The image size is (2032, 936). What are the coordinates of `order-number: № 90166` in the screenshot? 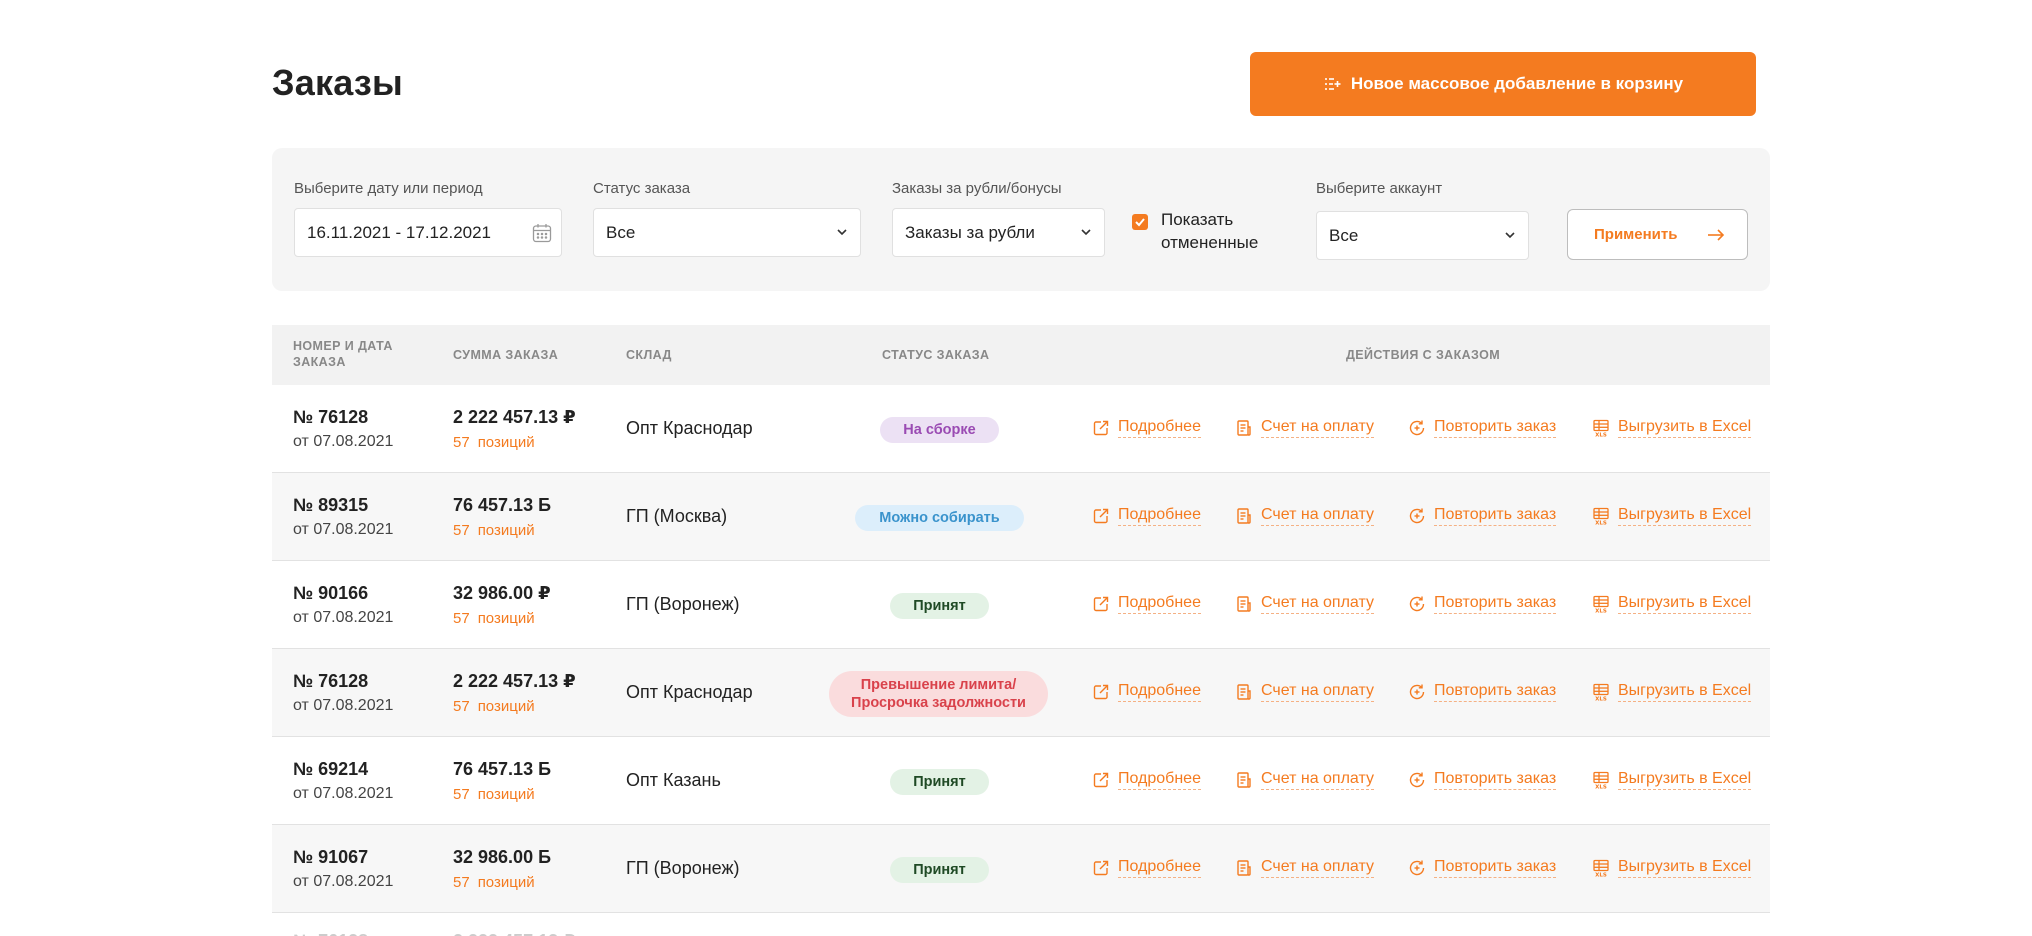 It's located at (330, 593).